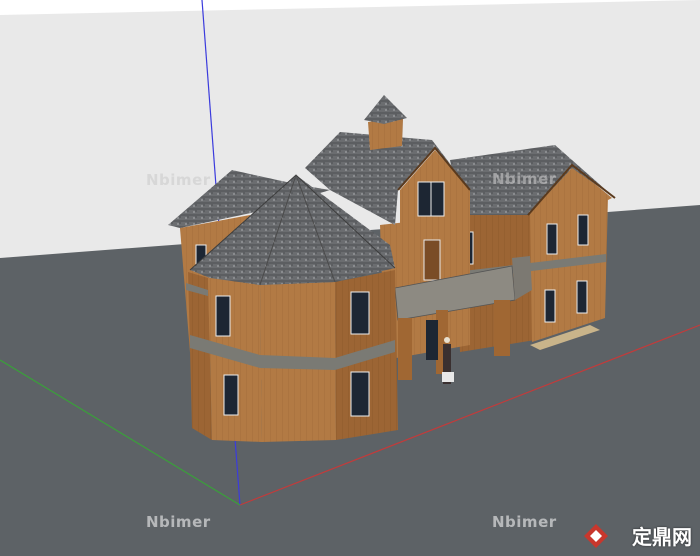  I want to click on site-logo: 定鼎网, so click(662, 535).